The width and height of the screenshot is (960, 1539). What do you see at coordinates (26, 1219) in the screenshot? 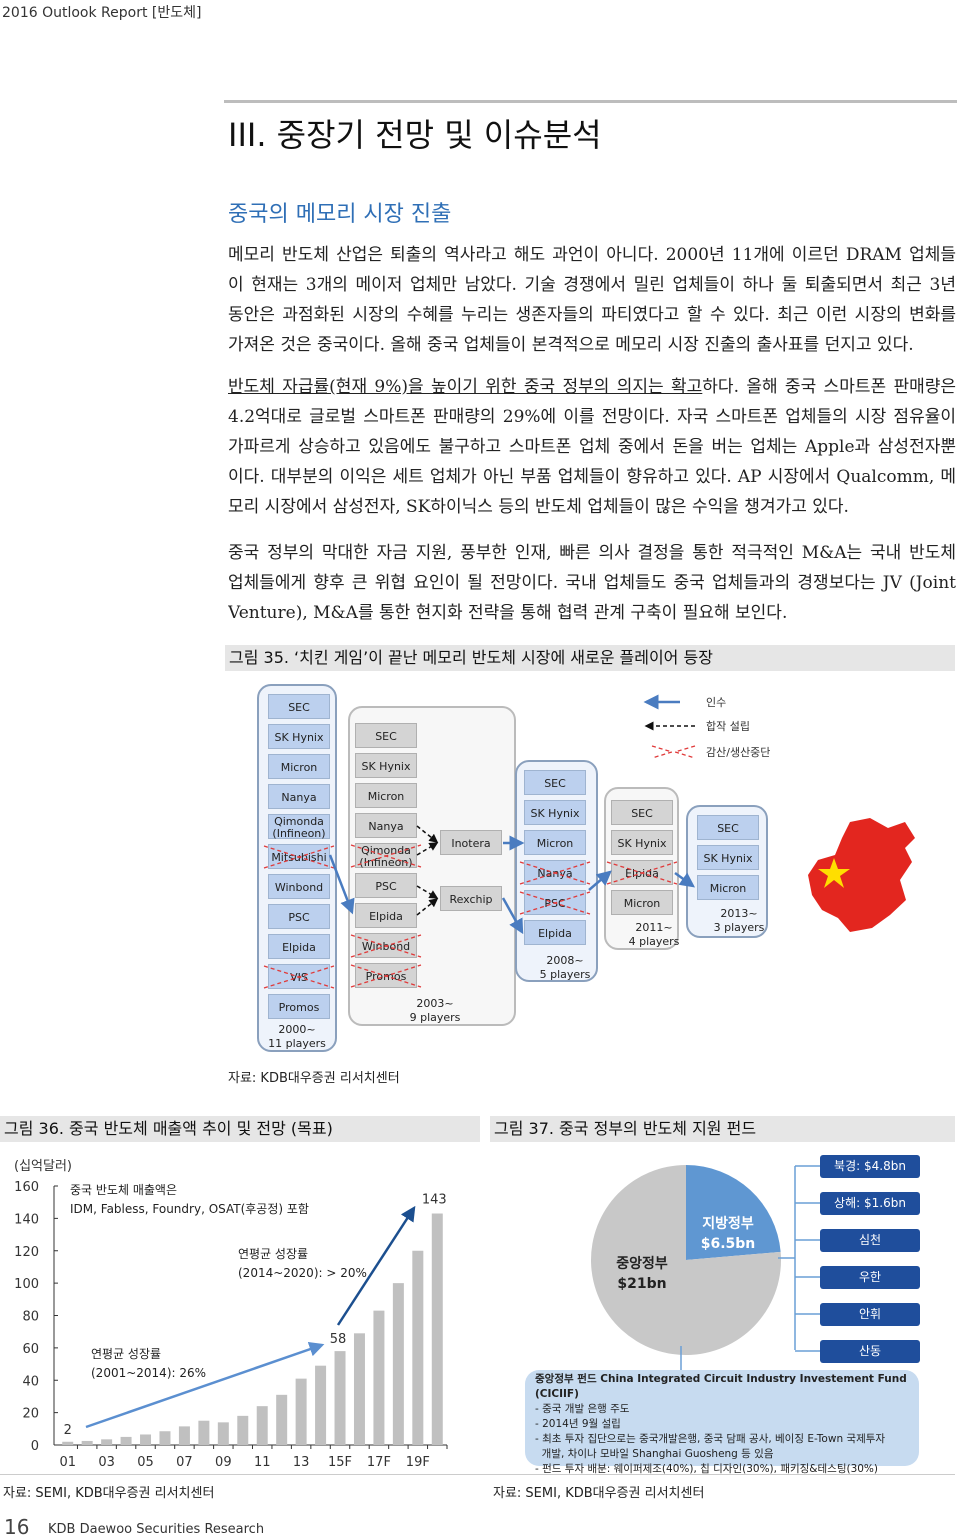
I see `y-tick-label: 140` at bounding box center [26, 1219].